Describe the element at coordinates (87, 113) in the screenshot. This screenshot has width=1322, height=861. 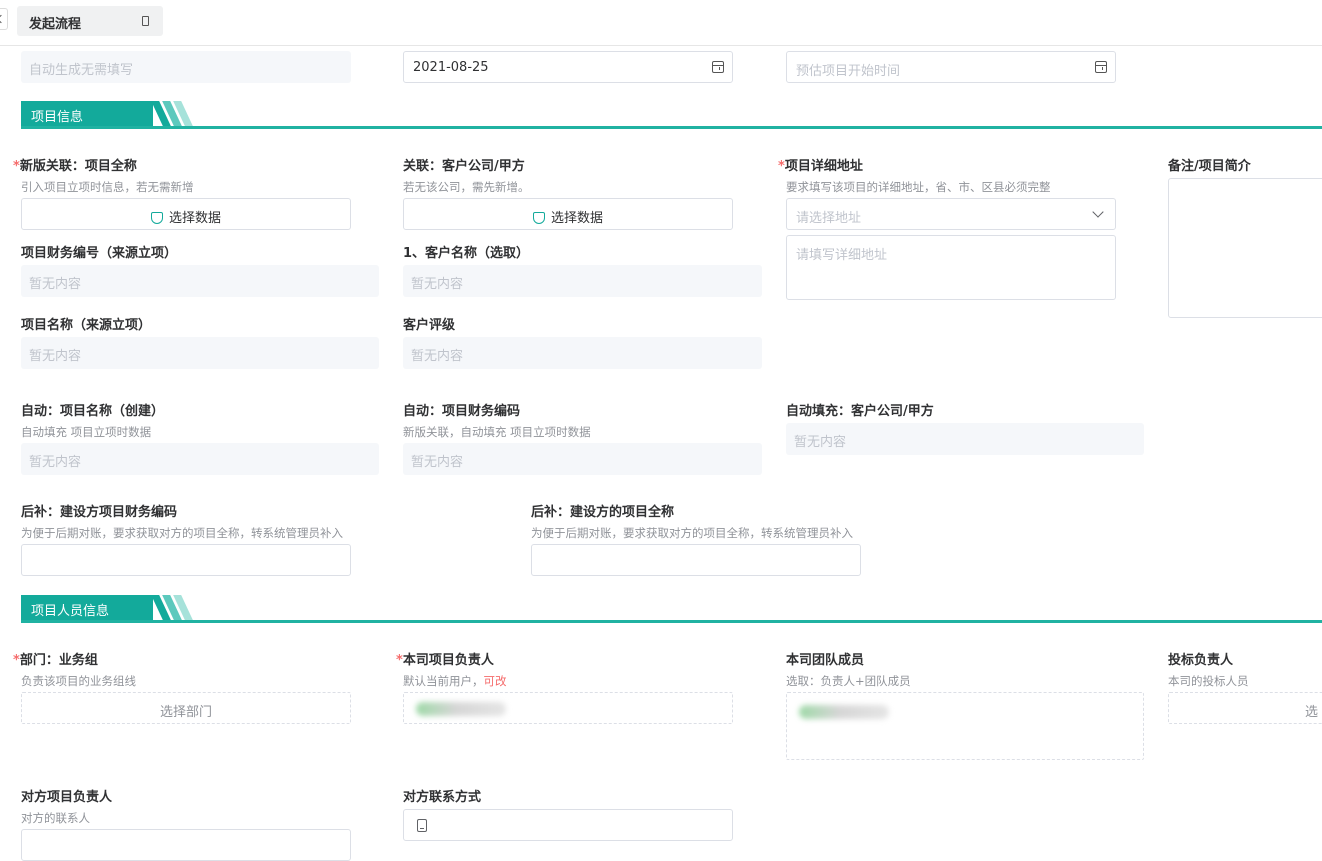
I see `section-tag: 项目信息` at that location.